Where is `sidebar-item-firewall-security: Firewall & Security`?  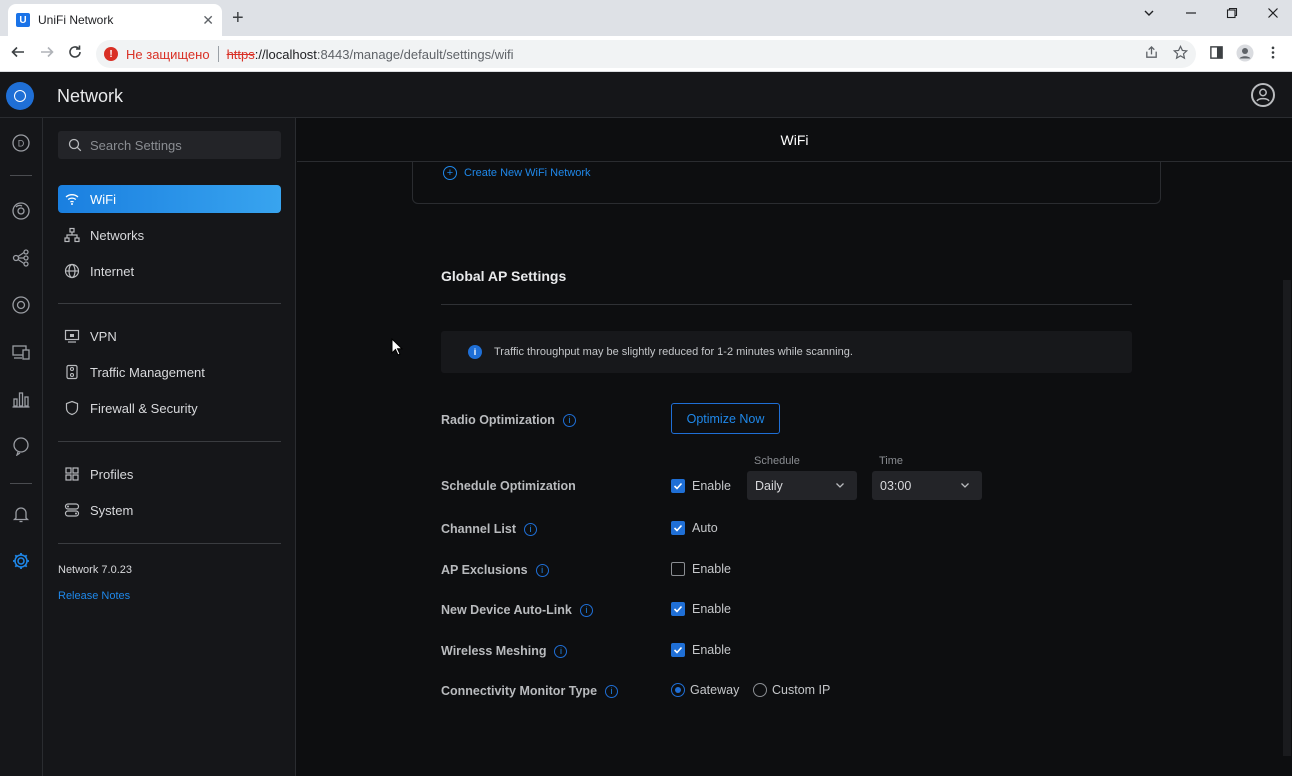
sidebar-item-firewall-security: Firewall & Security is located at coordinates (169, 408).